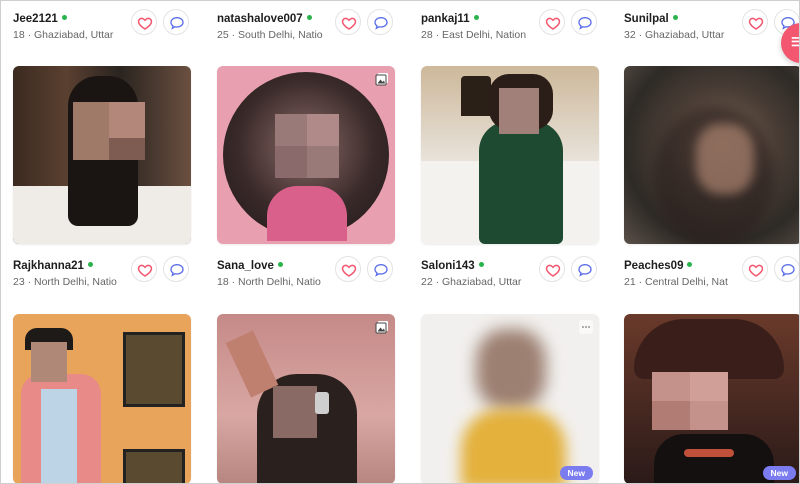 The height and width of the screenshot is (484, 800). What do you see at coordinates (264, 19) in the screenshot?
I see `username: natashalove007` at bounding box center [264, 19].